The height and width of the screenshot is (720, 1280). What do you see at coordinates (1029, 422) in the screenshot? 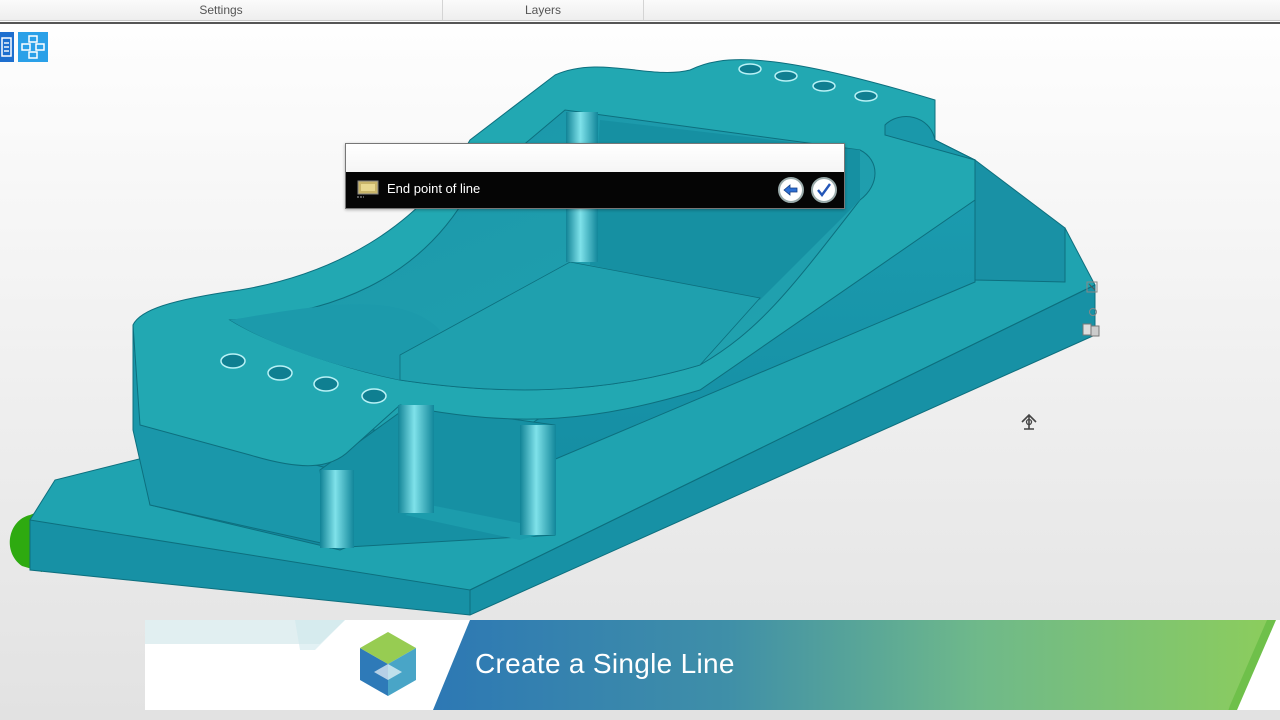
I see `cursor-move-icon` at bounding box center [1029, 422].